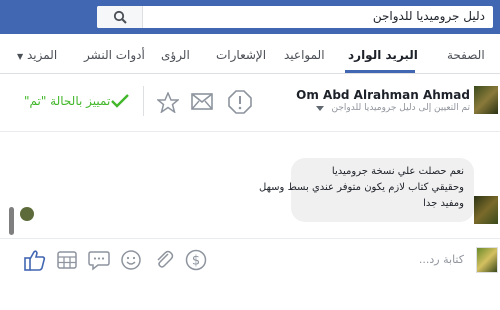 This screenshot has height=310, width=500. I want to click on tab-more: المزيد ▼, so click(37, 55).